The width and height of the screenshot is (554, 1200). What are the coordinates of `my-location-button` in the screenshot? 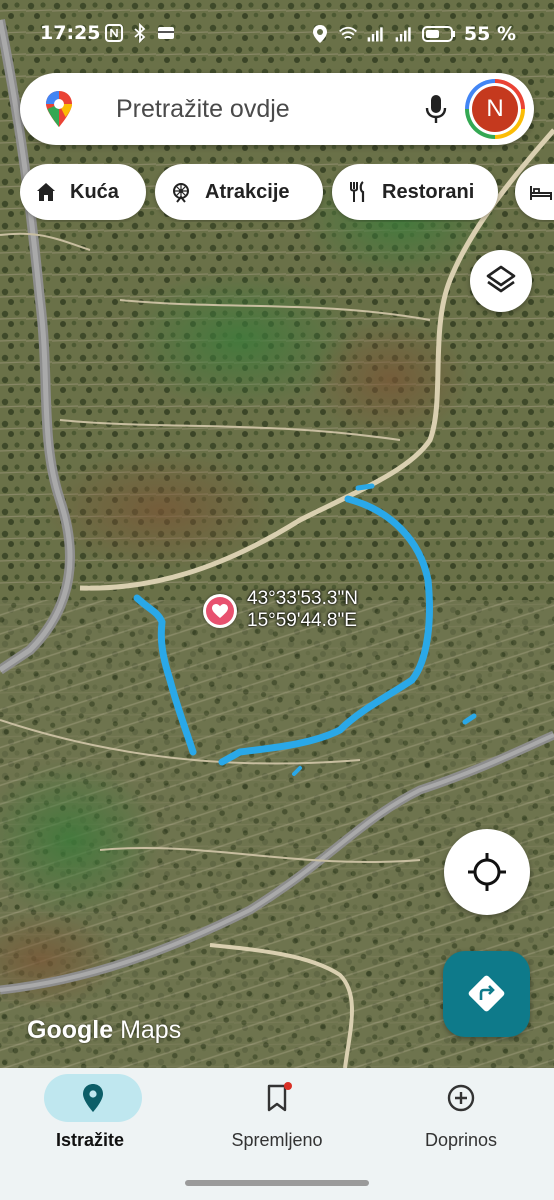 It's located at (487, 872).